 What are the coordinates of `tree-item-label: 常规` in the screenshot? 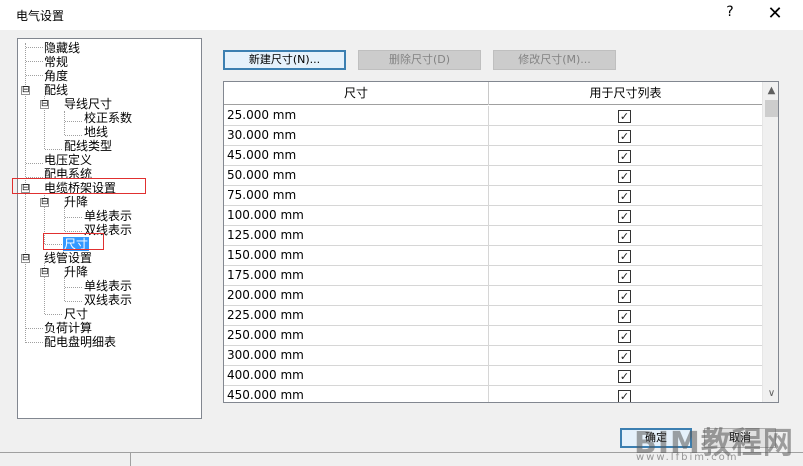 It's located at (56, 62).